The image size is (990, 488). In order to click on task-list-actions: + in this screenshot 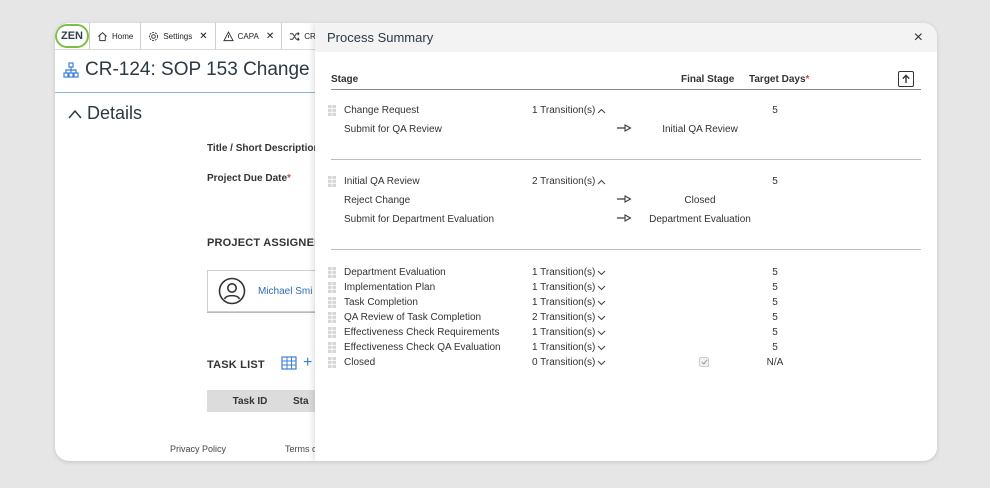, I will do `click(296, 363)`.